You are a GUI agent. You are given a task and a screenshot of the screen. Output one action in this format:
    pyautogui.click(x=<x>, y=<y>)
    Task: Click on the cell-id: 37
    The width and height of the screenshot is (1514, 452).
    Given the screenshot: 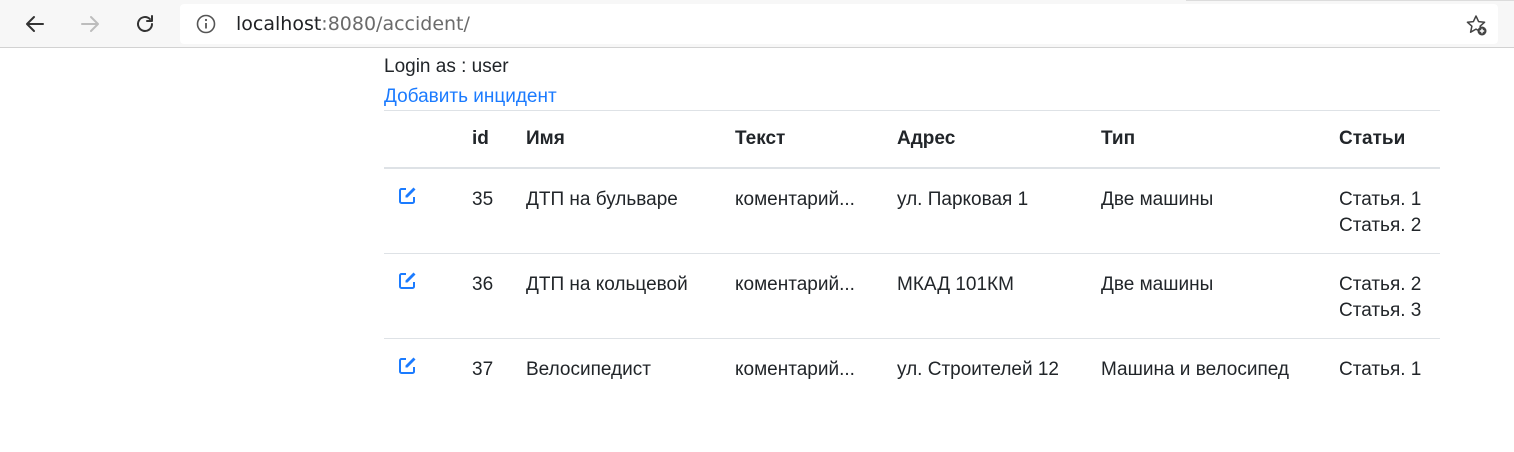 What is the action you would take?
    pyautogui.click(x=489, y=380)
    